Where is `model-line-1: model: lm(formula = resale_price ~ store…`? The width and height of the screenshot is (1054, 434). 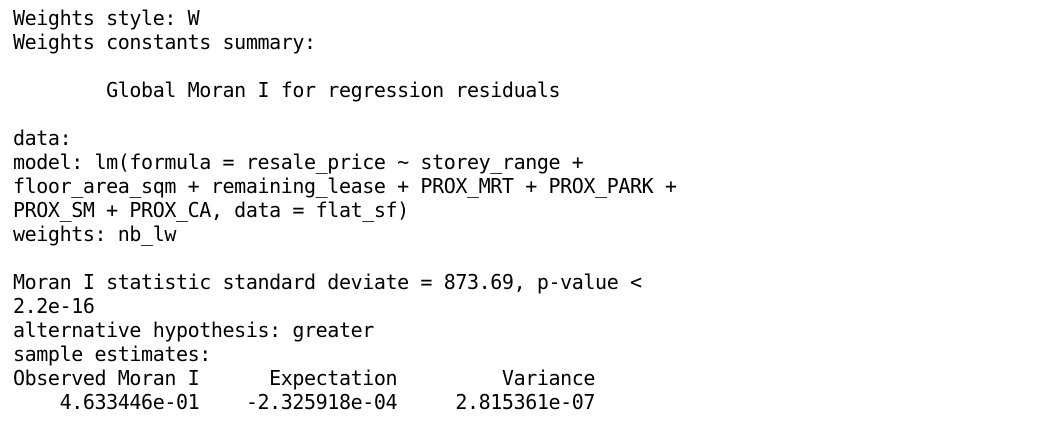
model-line-1: model: lm(formula = resale_price ~ store… is located at coordinates (298, 162).